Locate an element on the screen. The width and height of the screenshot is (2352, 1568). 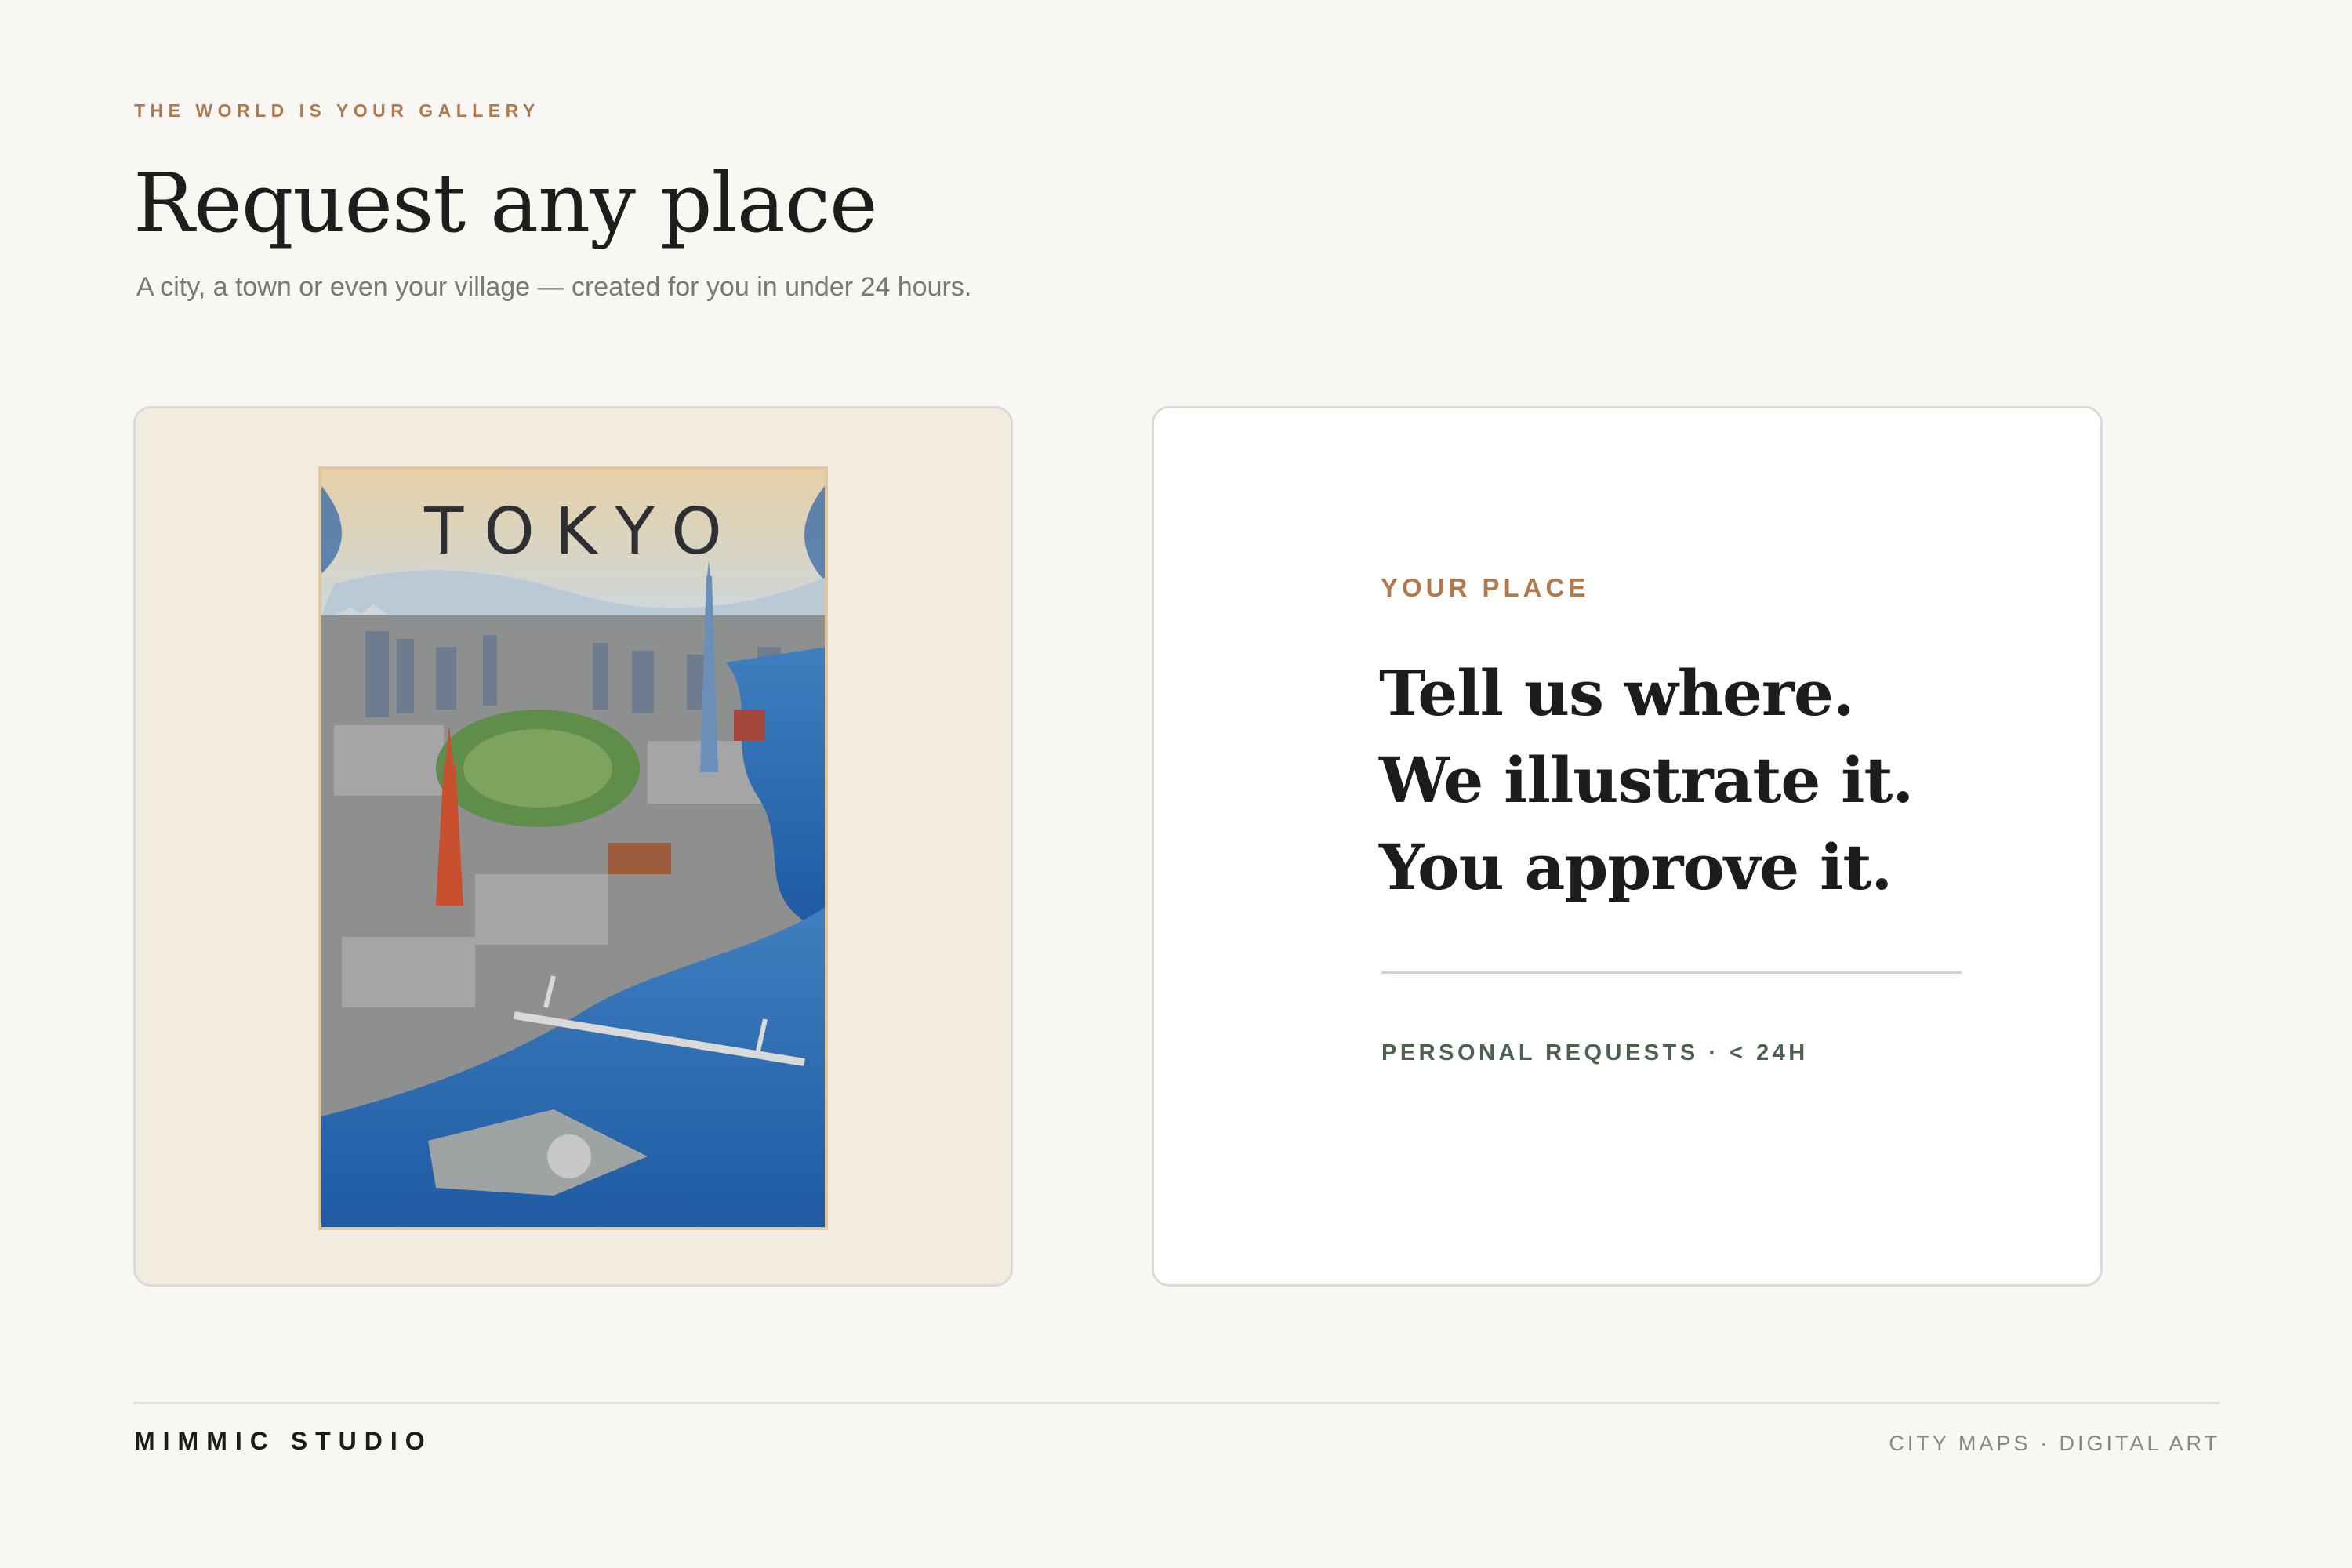
headline-line-2: We illustrate it. is located at coordinates (1646, 780).